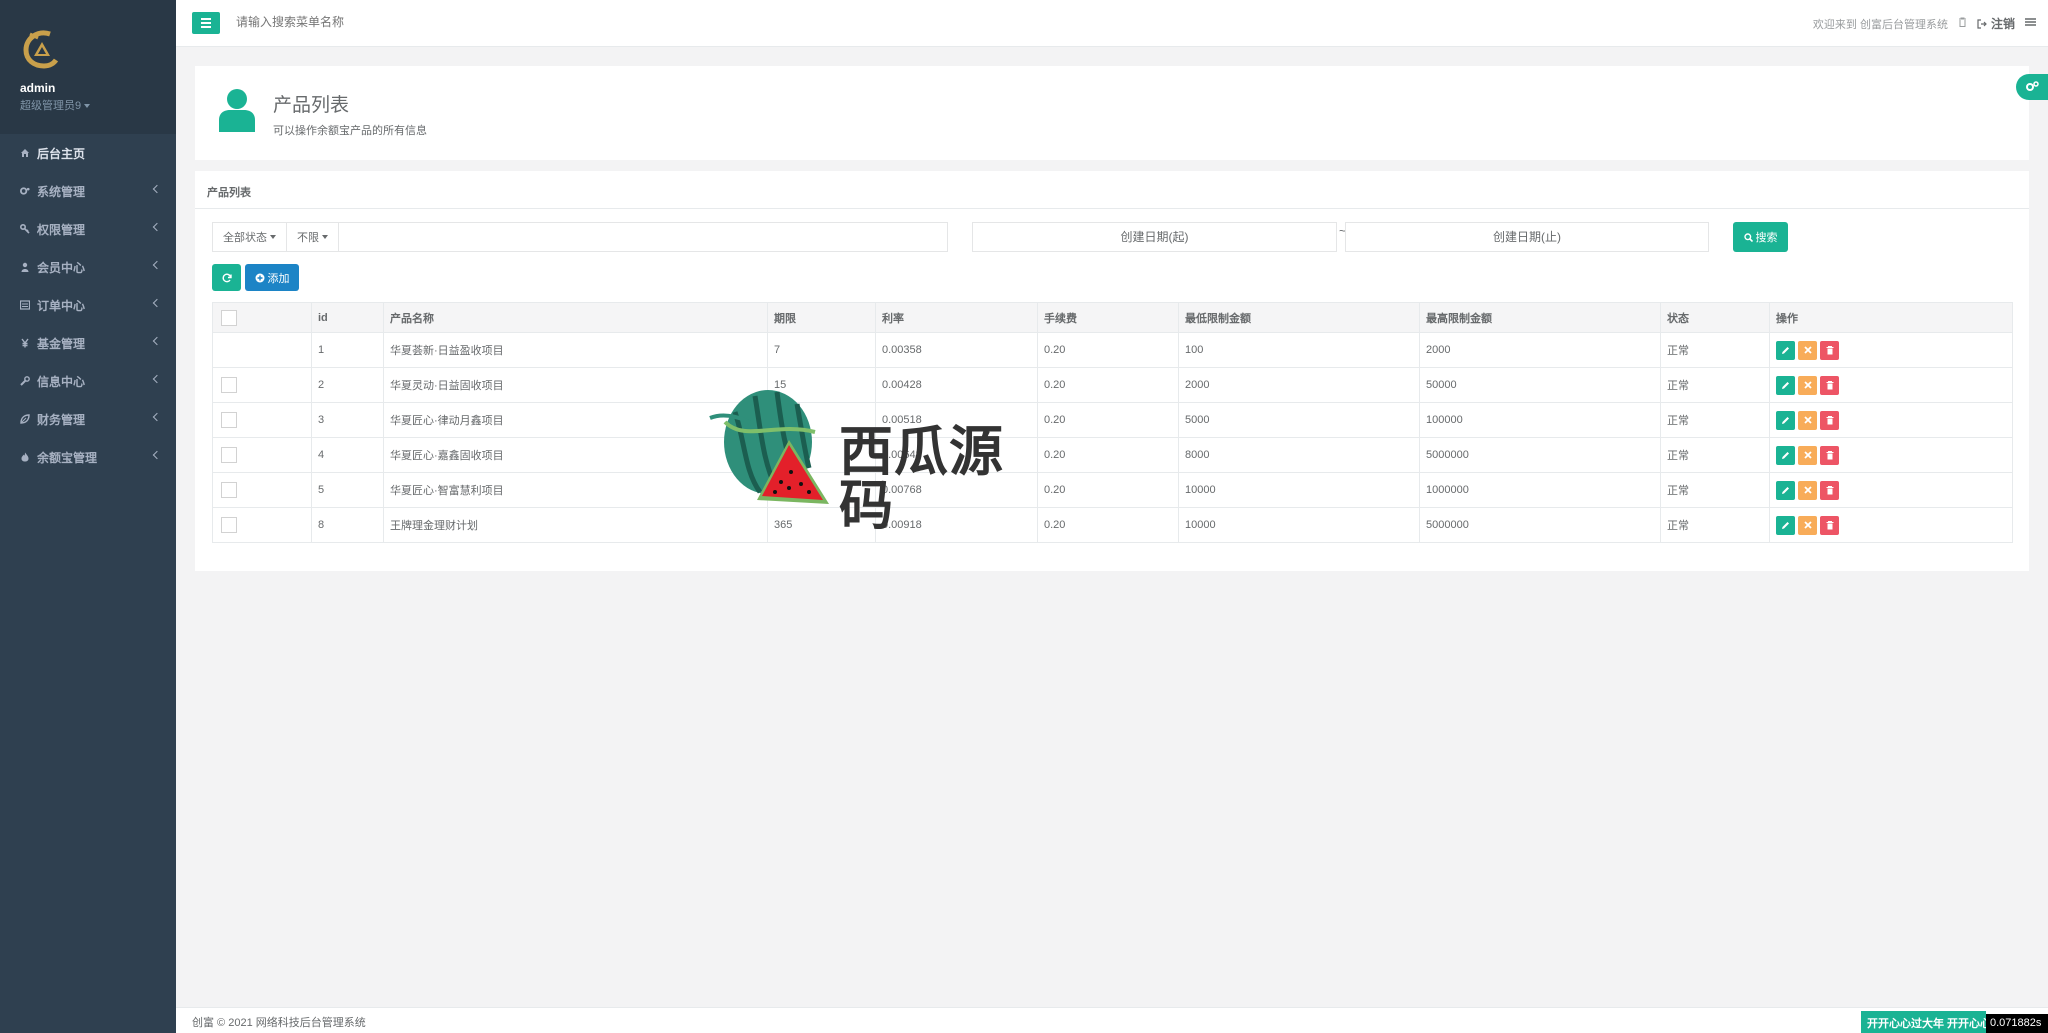 This screenshot has height=1033, width=2048. I want to click on sidebar-item-permission: 权限管理, so click(88, 229).